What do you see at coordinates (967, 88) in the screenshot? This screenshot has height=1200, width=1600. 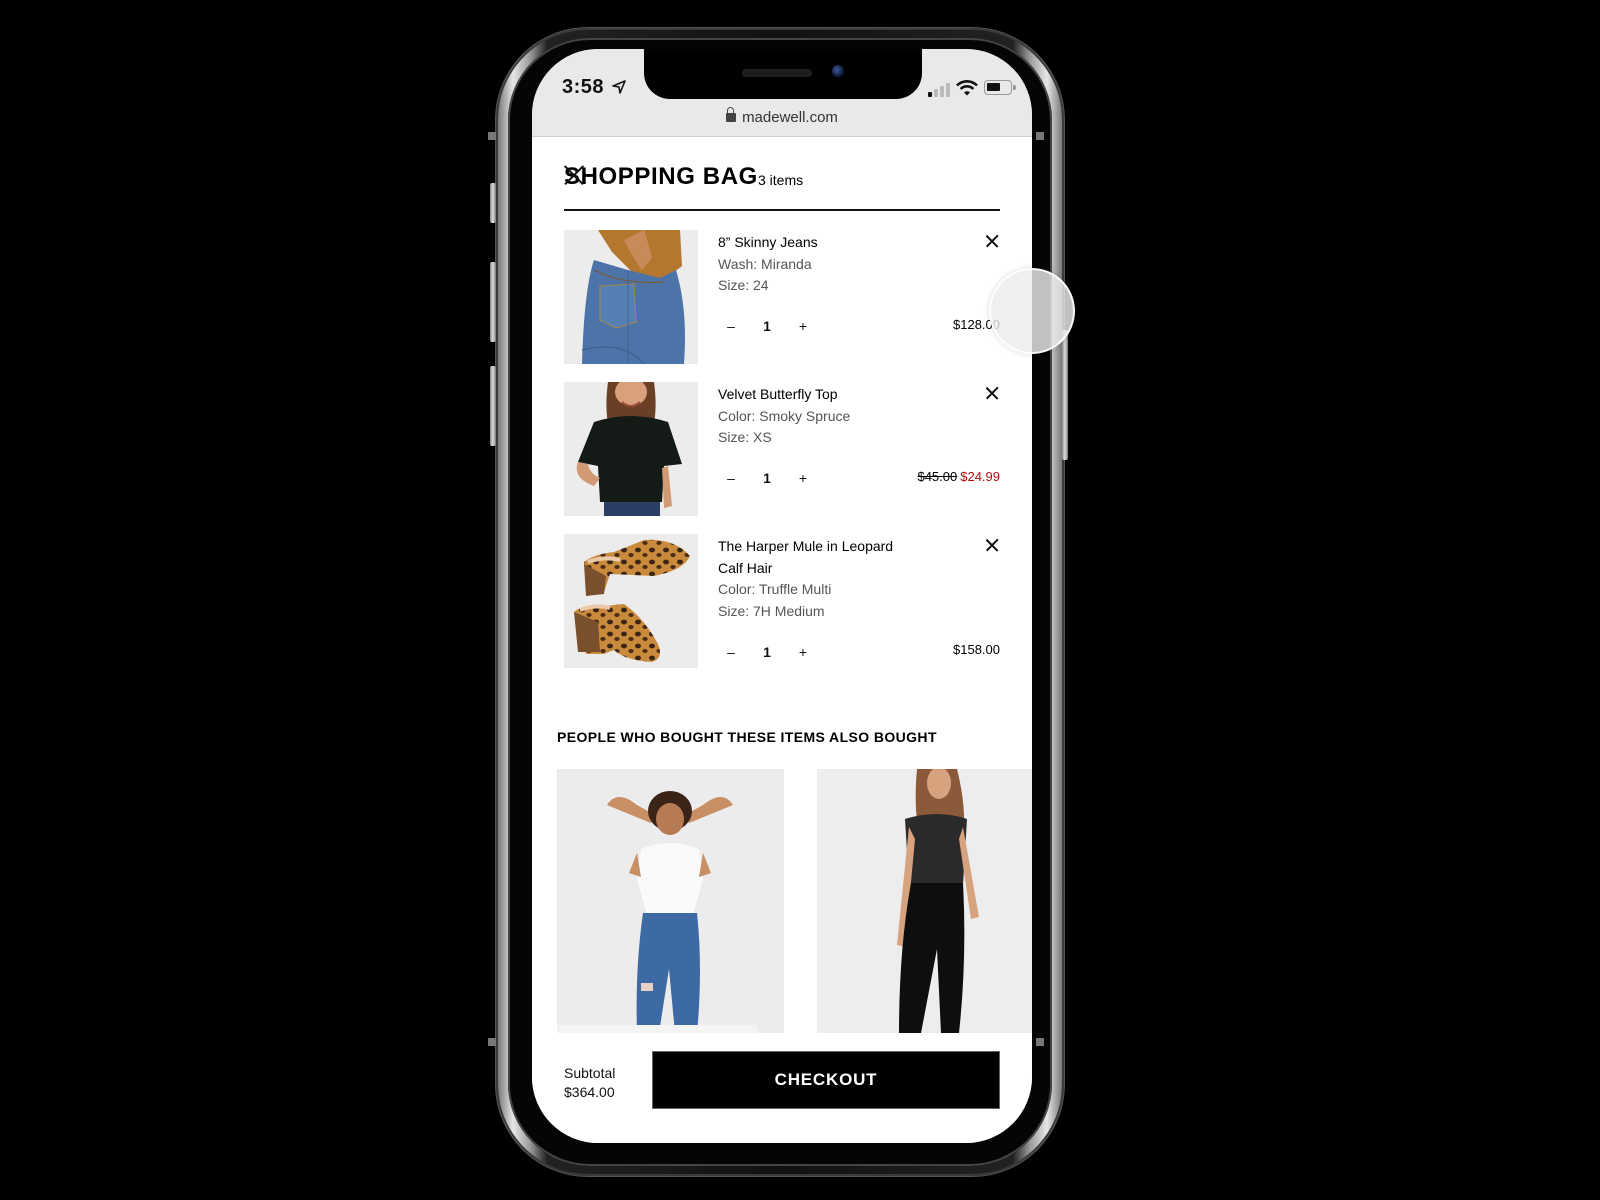 I see `wifi-icon` at bounding box center [967, 88].